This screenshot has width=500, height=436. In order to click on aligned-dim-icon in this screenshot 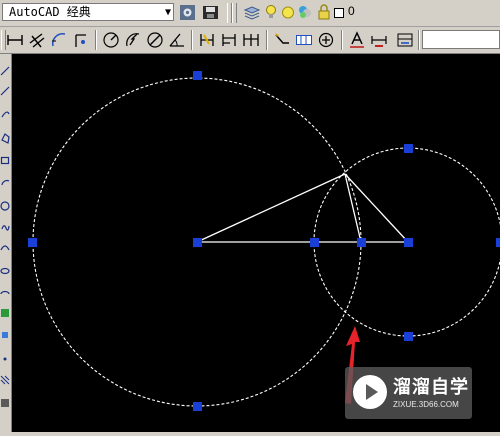, I will do `click(36, 39)`.